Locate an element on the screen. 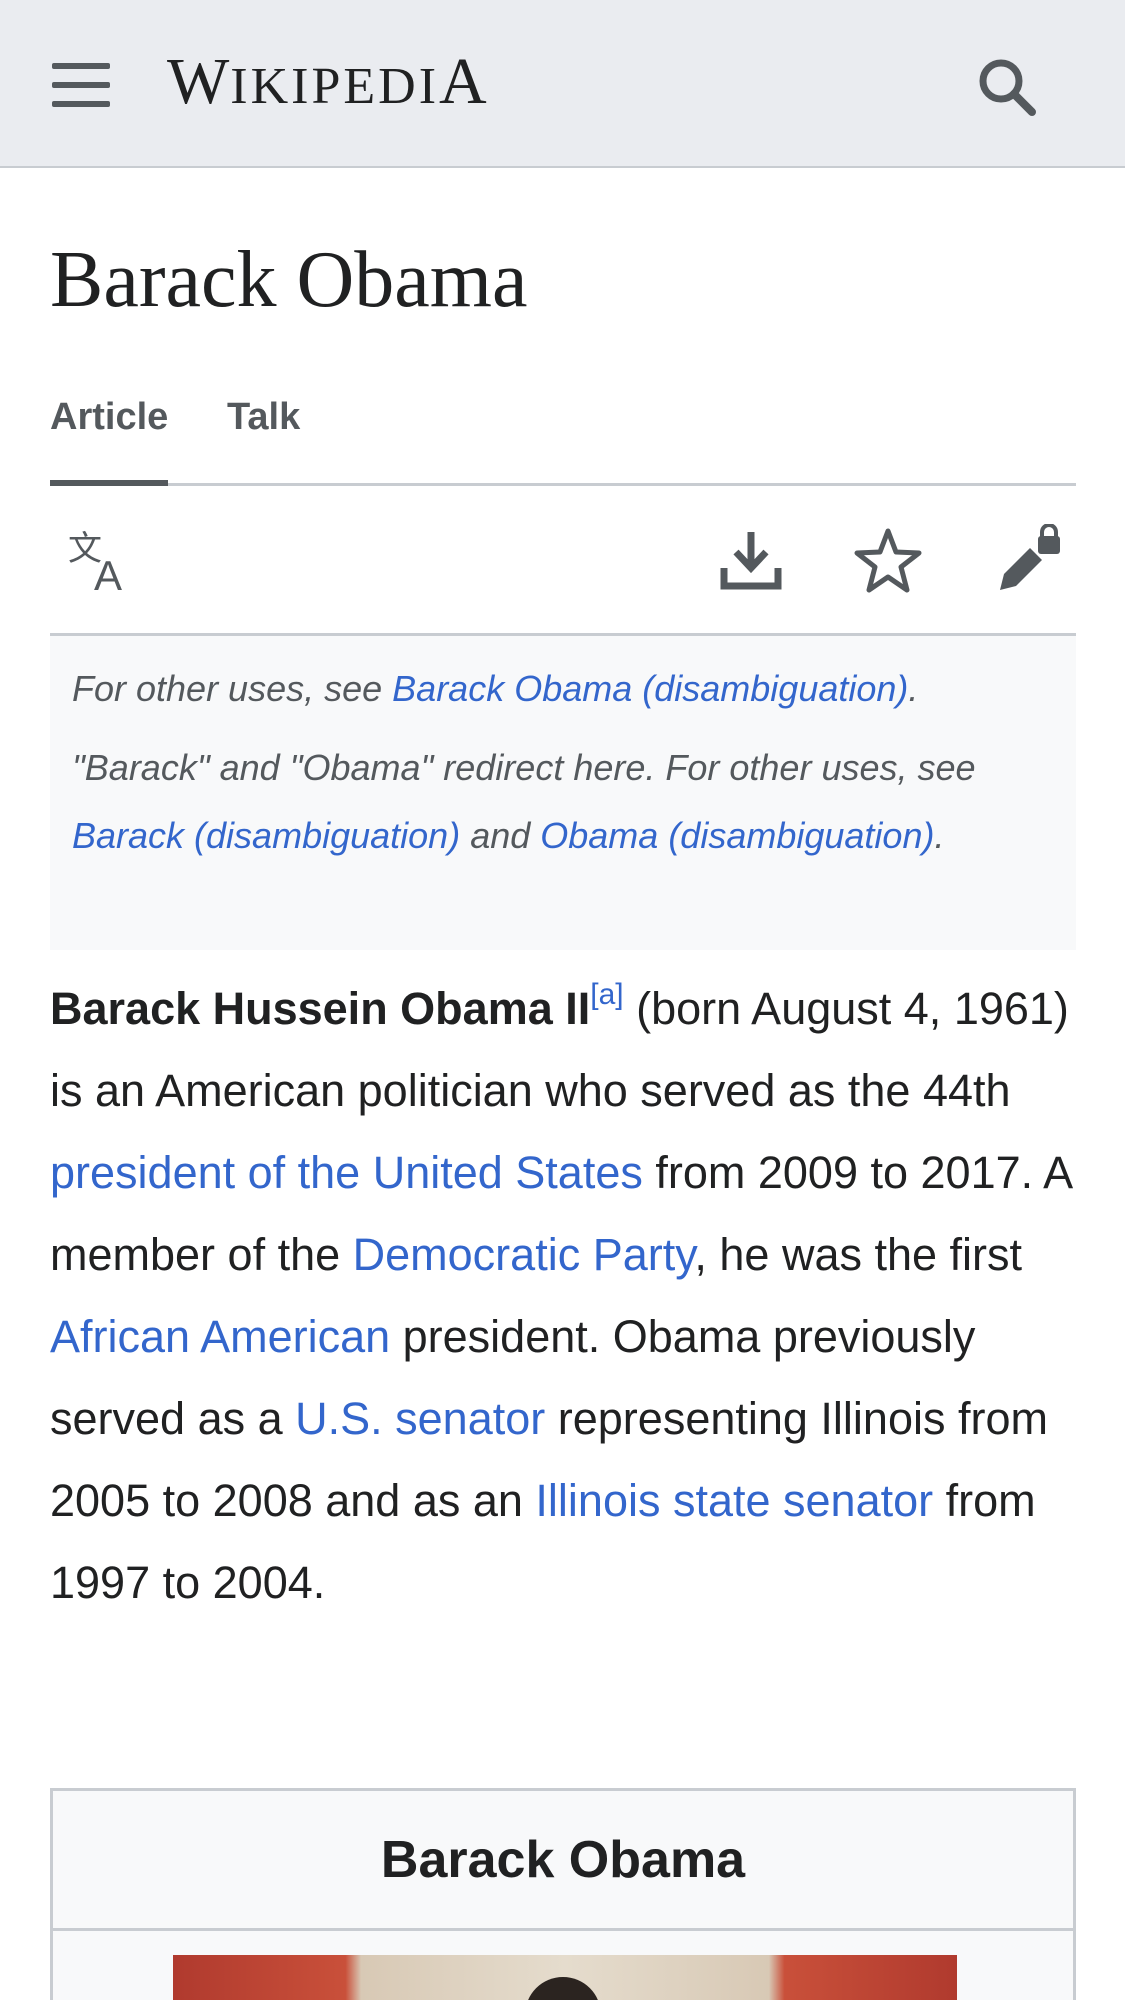  page-actions-bar: 文 A is located at coordinates (563, 561).